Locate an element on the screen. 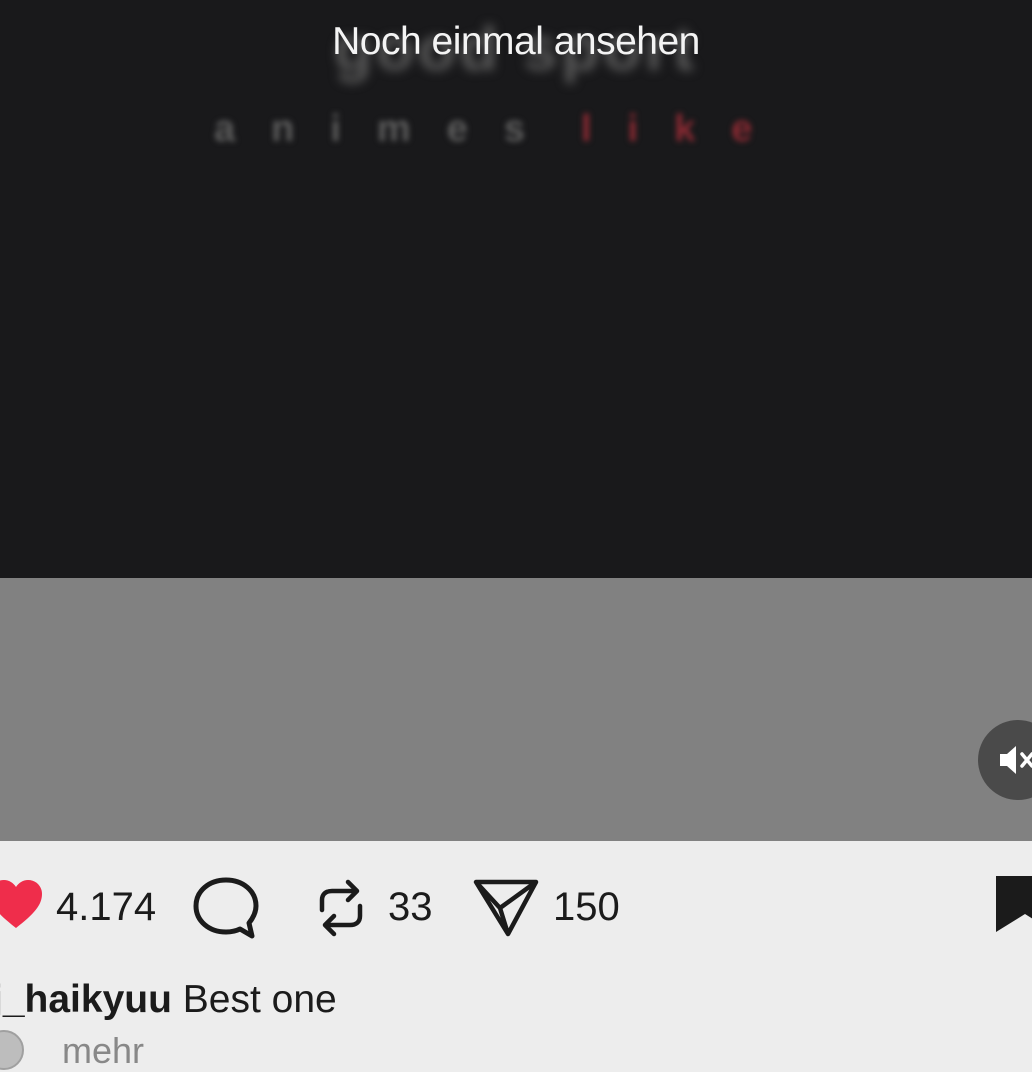 The image size is (1032, 1072). like-count: 4.174 is located at coordinates (106, 907).